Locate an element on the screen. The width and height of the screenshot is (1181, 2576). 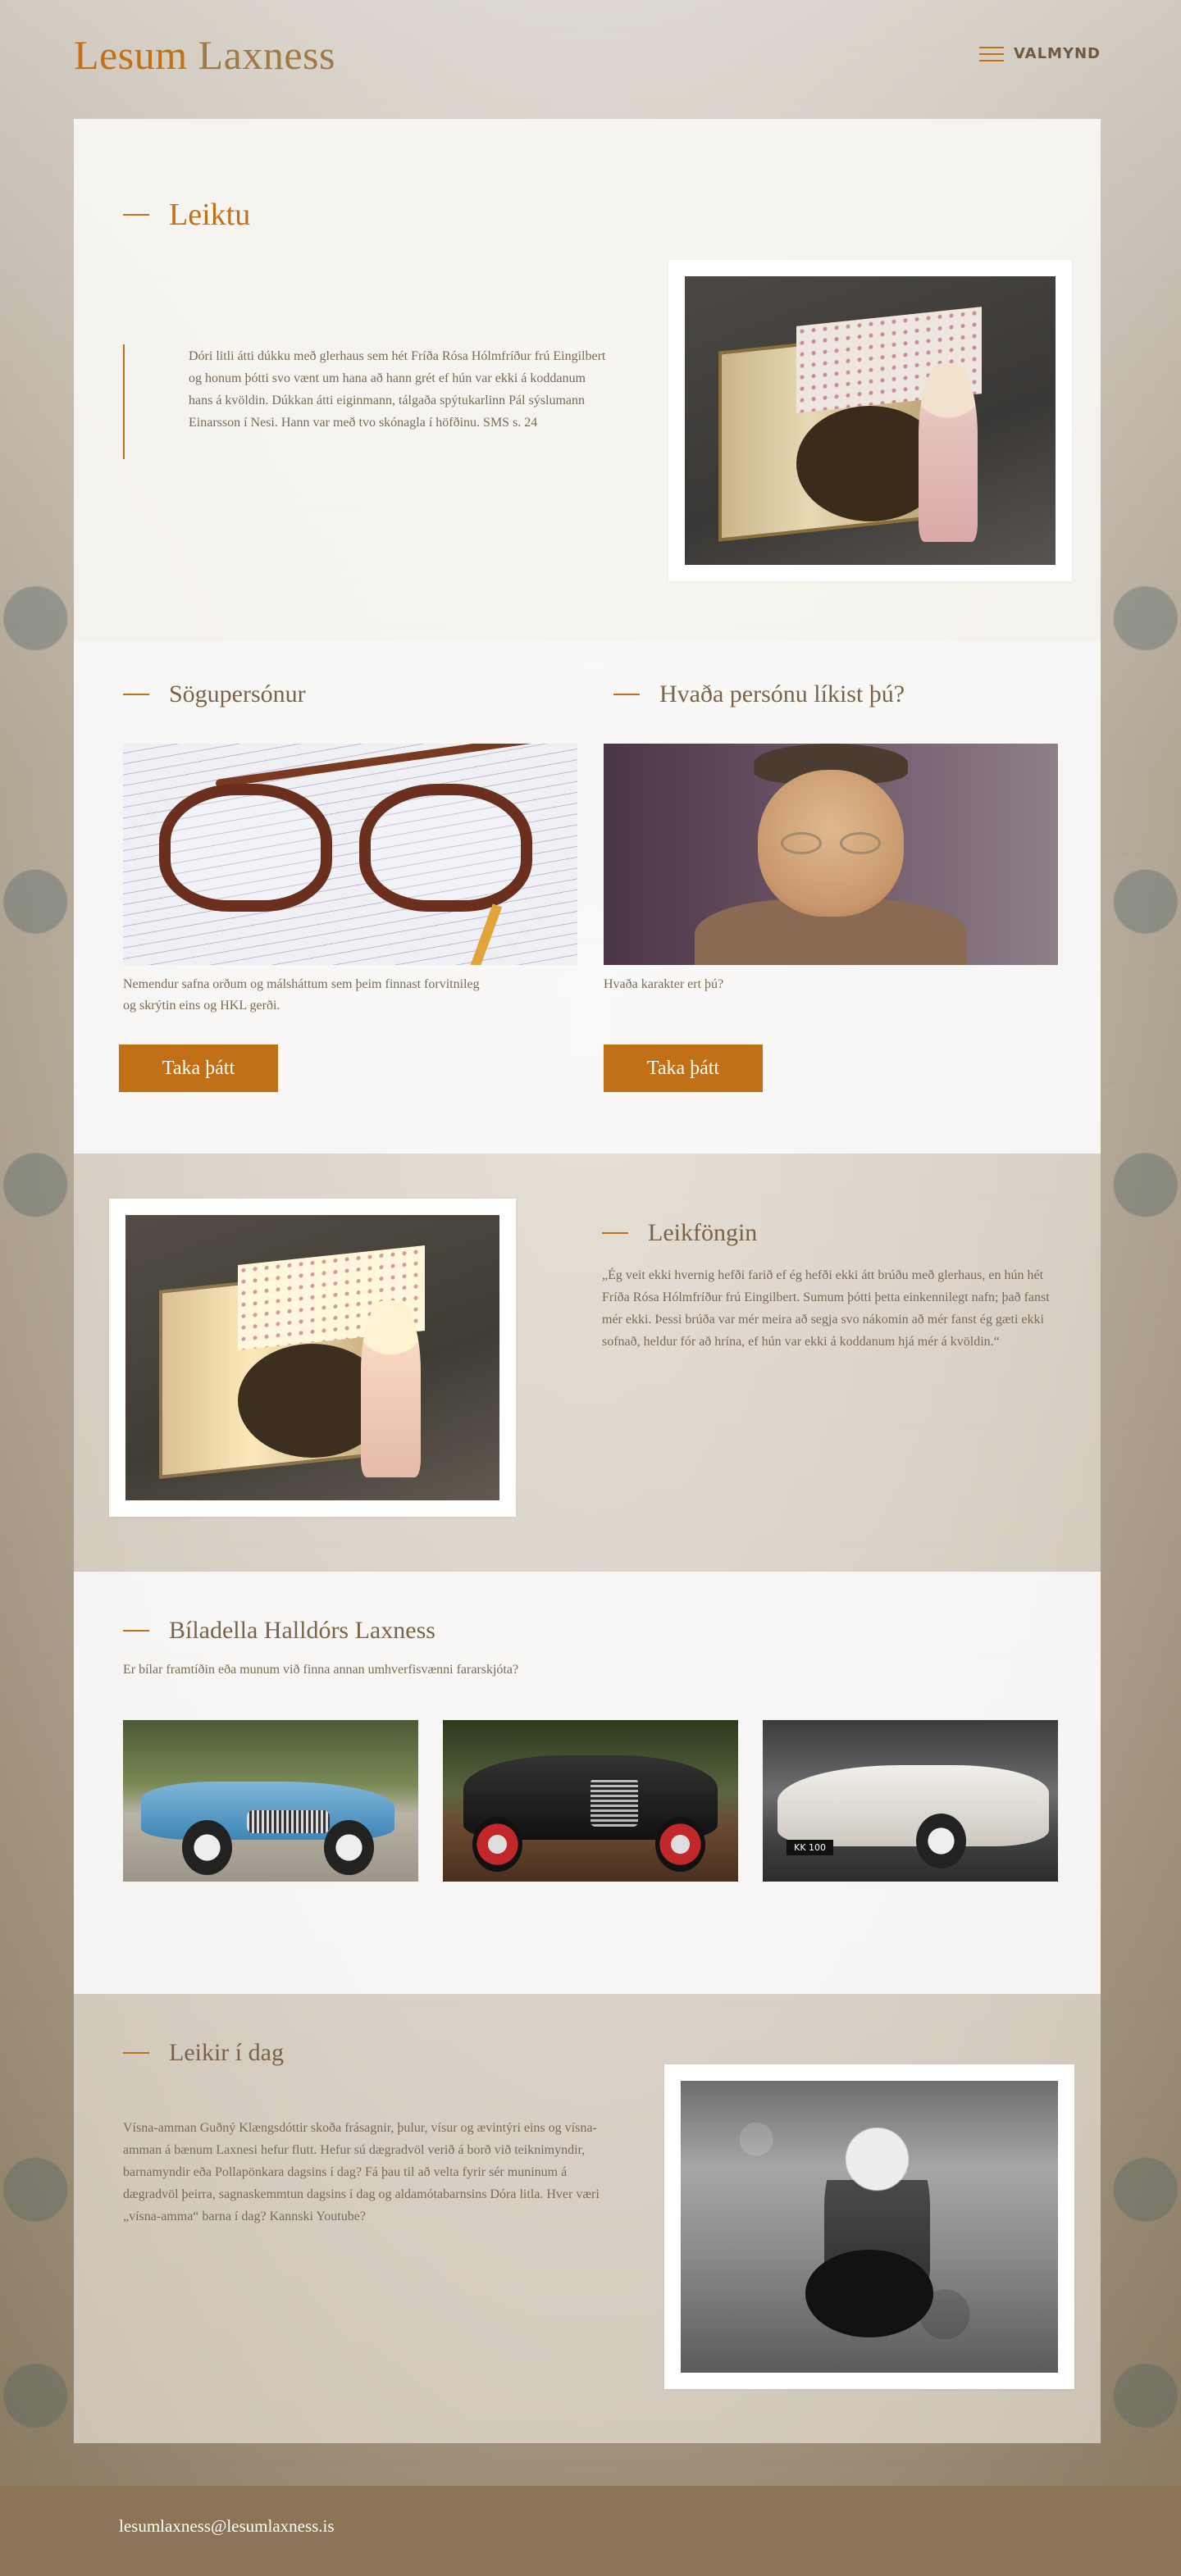
menu-button: VALMYND is located at coordinates (1039, 53).